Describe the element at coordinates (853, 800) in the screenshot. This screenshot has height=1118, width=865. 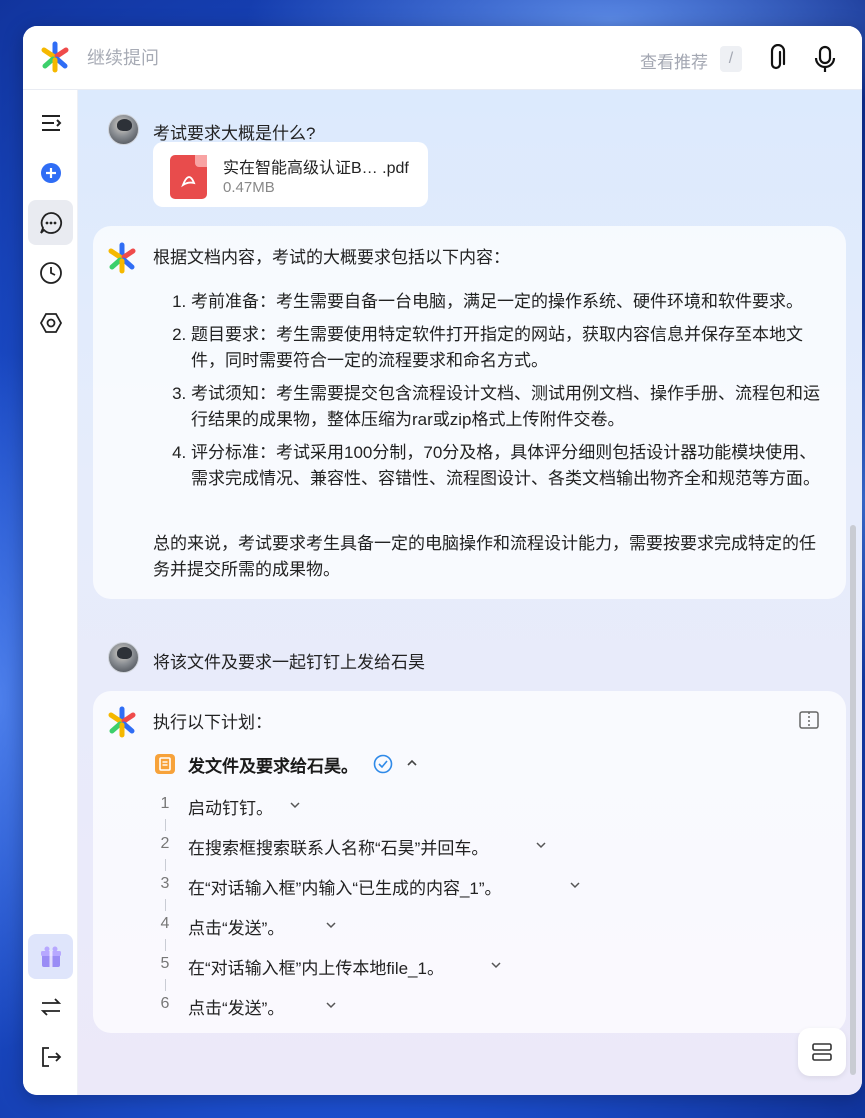
I see `scrollbar` at that location.